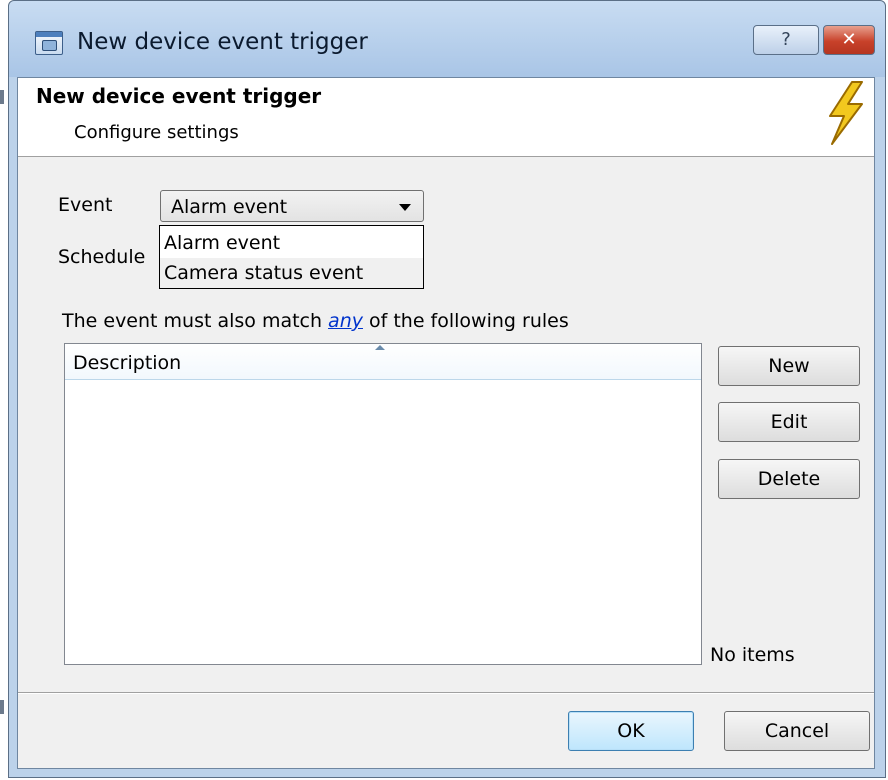  I want to click on app-window-icon, so click(49, 43).